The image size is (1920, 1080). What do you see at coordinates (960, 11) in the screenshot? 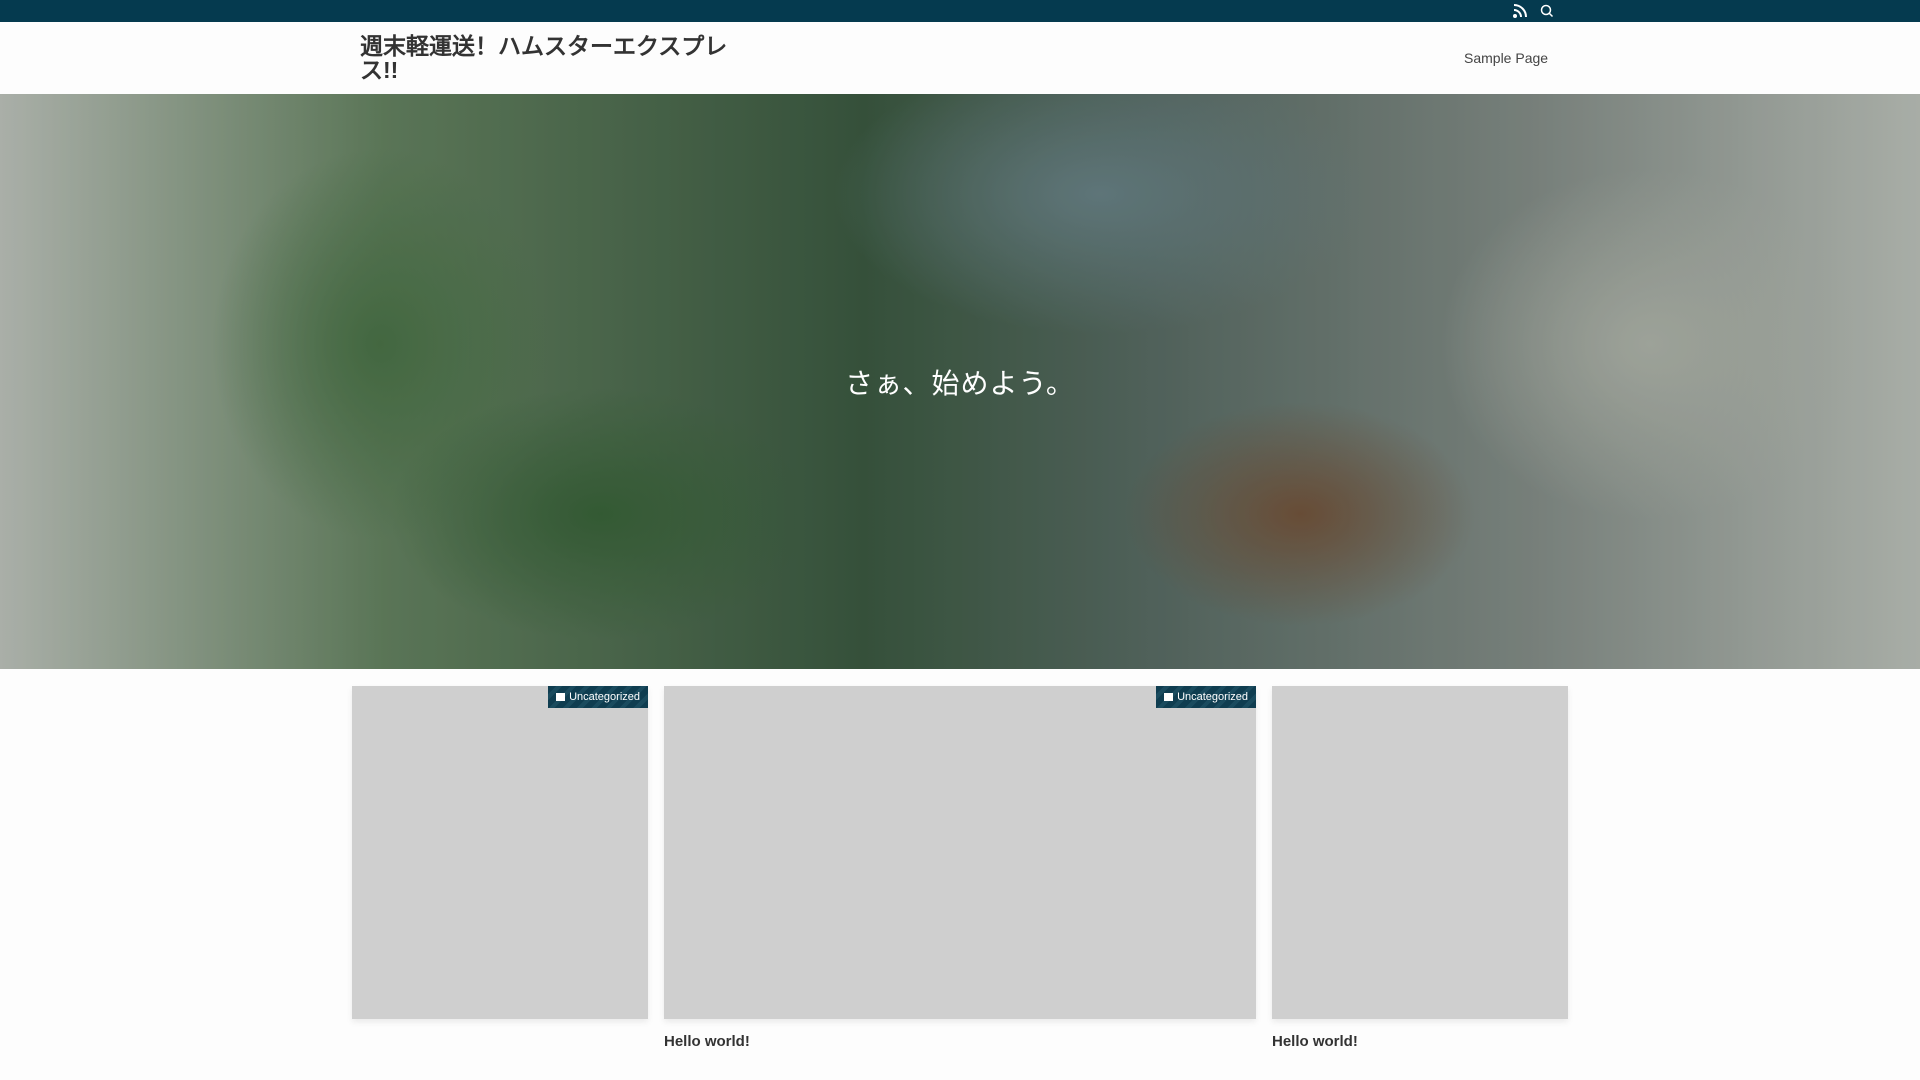
I see `top-bar` at bounding box center [960, 11].